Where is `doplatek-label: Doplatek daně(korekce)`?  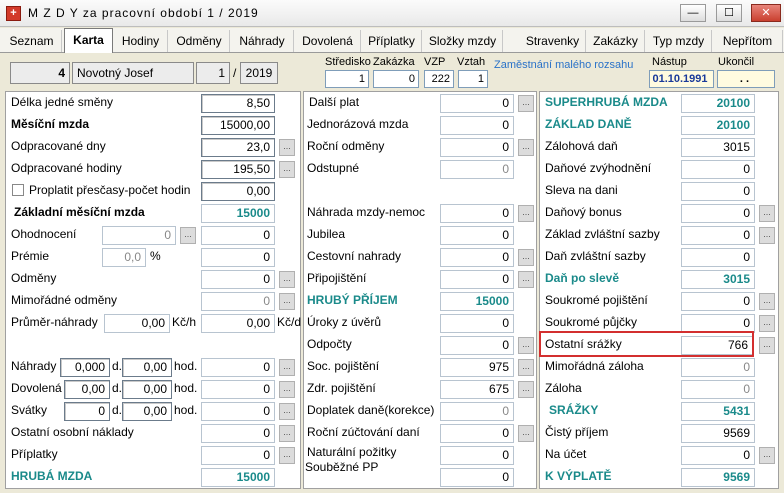 doplatek-label: Doplatek daně(korekce) is located at coordinates (371, 410).